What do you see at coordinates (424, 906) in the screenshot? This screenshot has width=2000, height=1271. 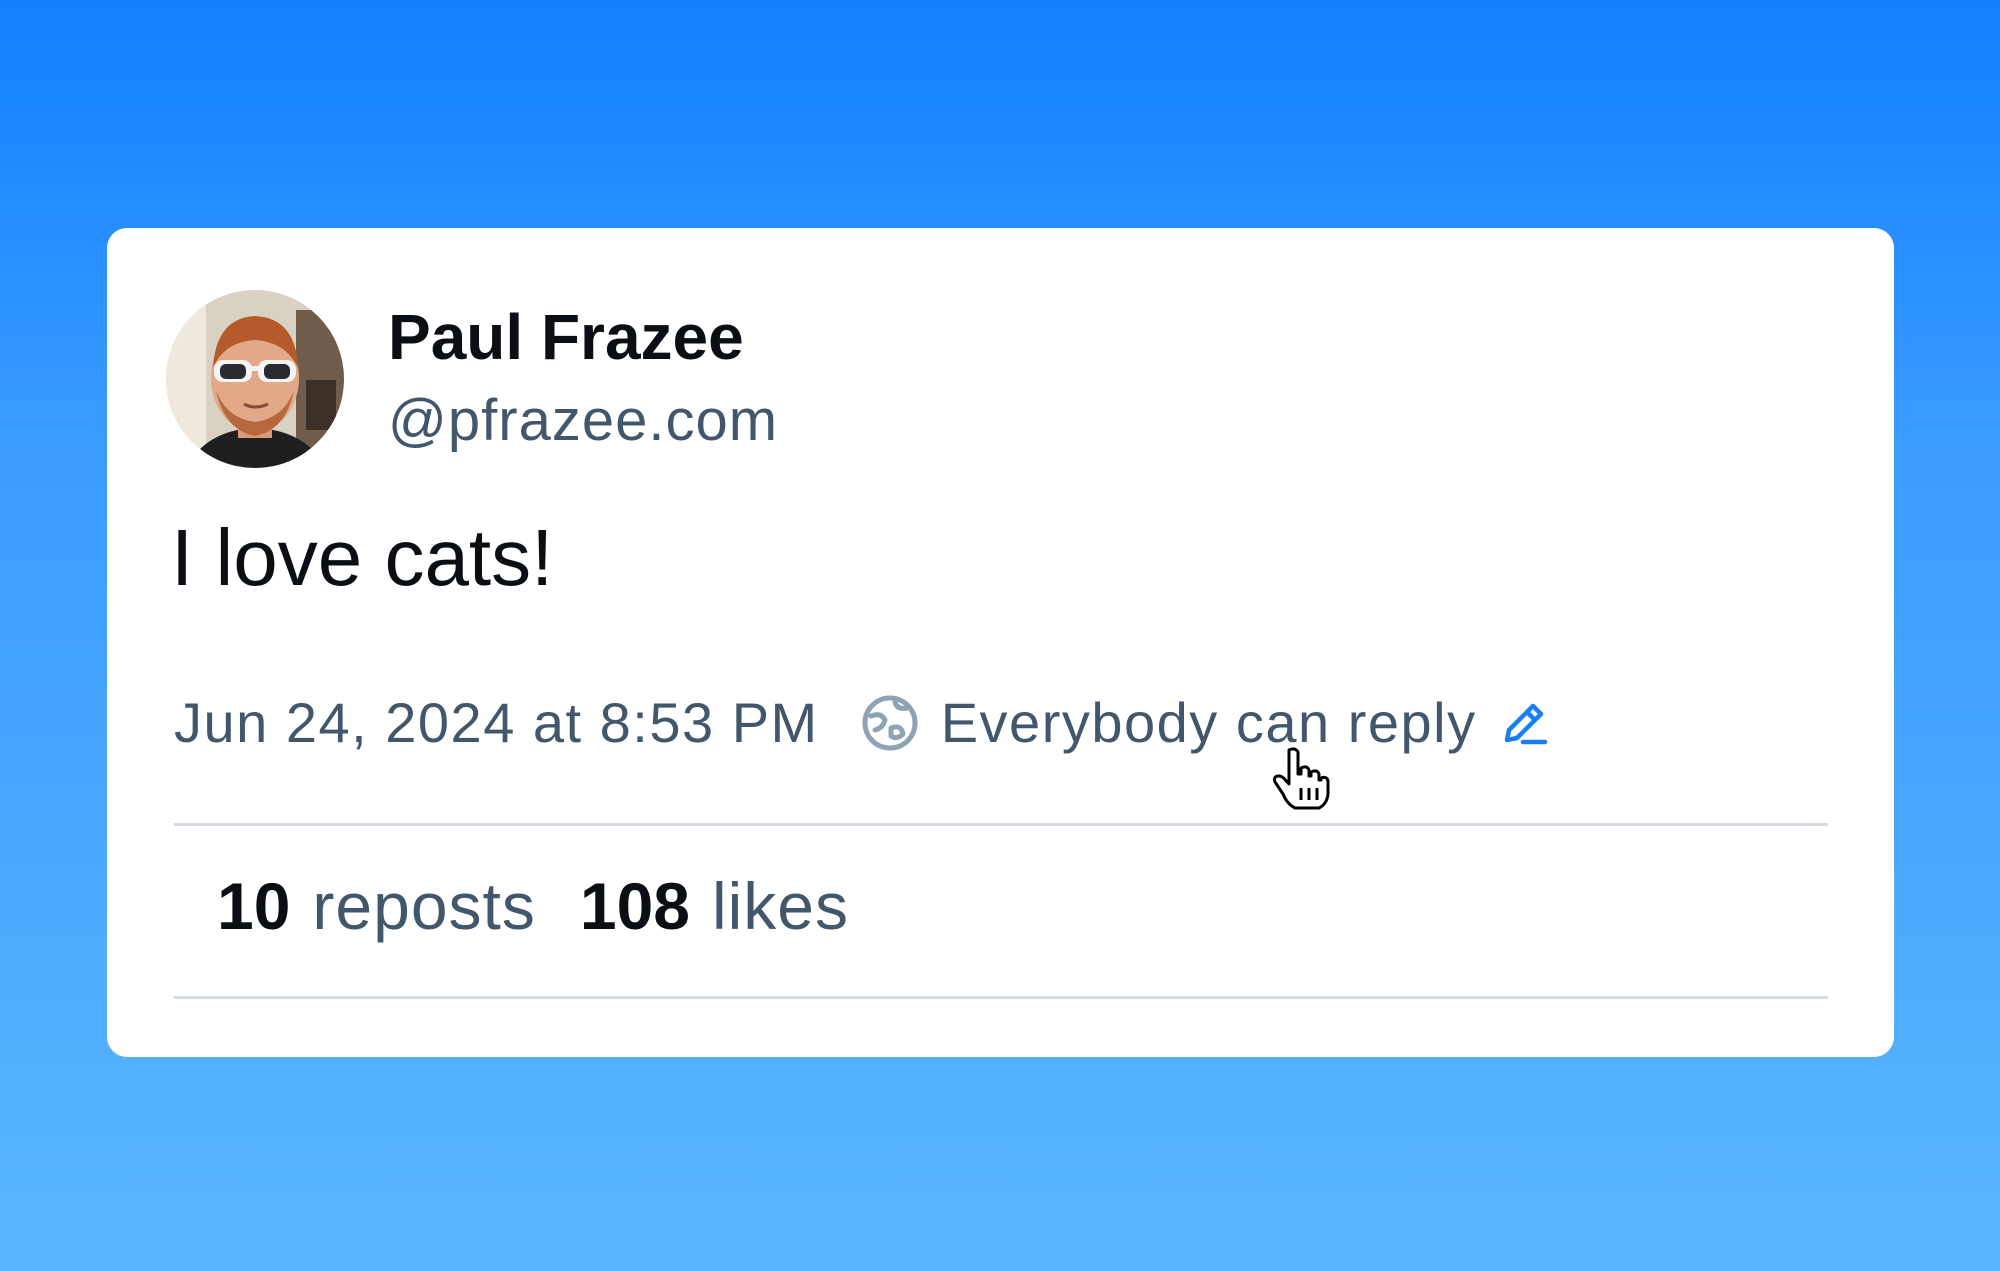 I see `reposts-label: reposts` at bounding box center [424, 906].